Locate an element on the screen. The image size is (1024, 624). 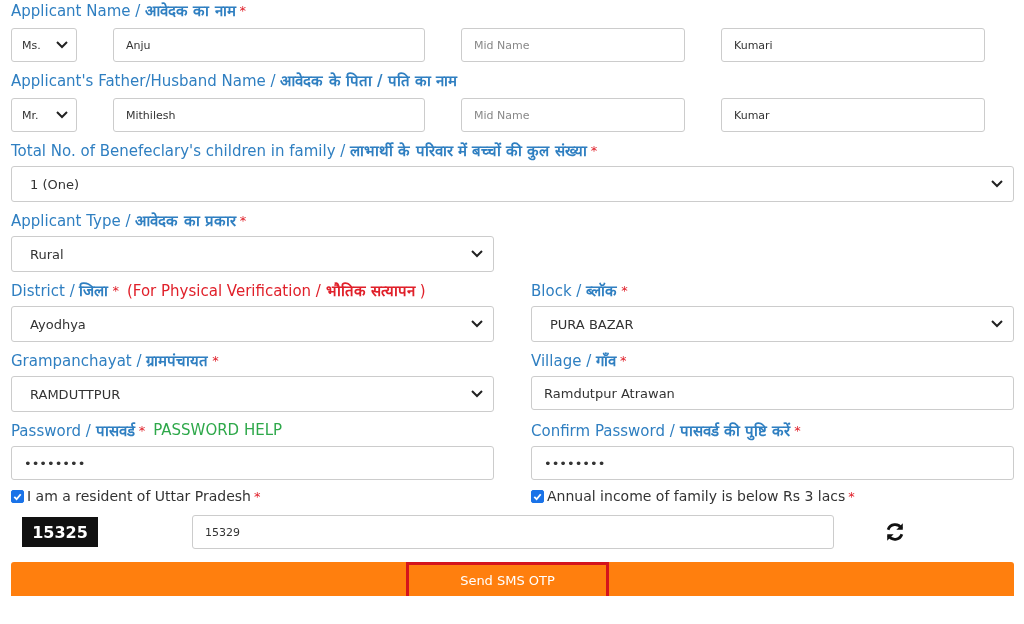
field-label: Confirm Password / पासवर्ड की पुष्टि करें is located at coordinates (661, 430).